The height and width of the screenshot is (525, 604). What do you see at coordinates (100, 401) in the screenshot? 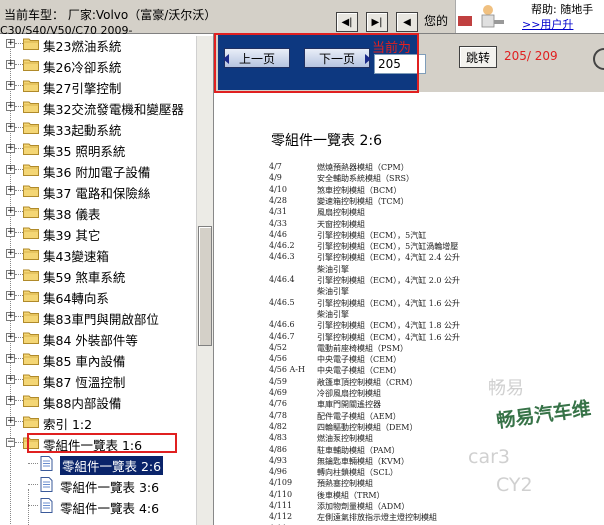
I see `tree-item: + 集88内部設備` at bounding box center [100, 401].